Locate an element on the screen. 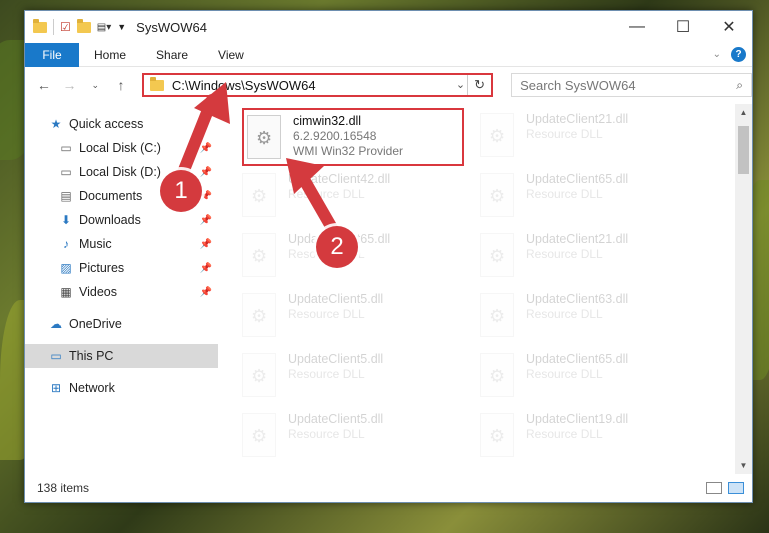 The image size is (769, 533). tab-share: Share is located at coordinates (172, 55).